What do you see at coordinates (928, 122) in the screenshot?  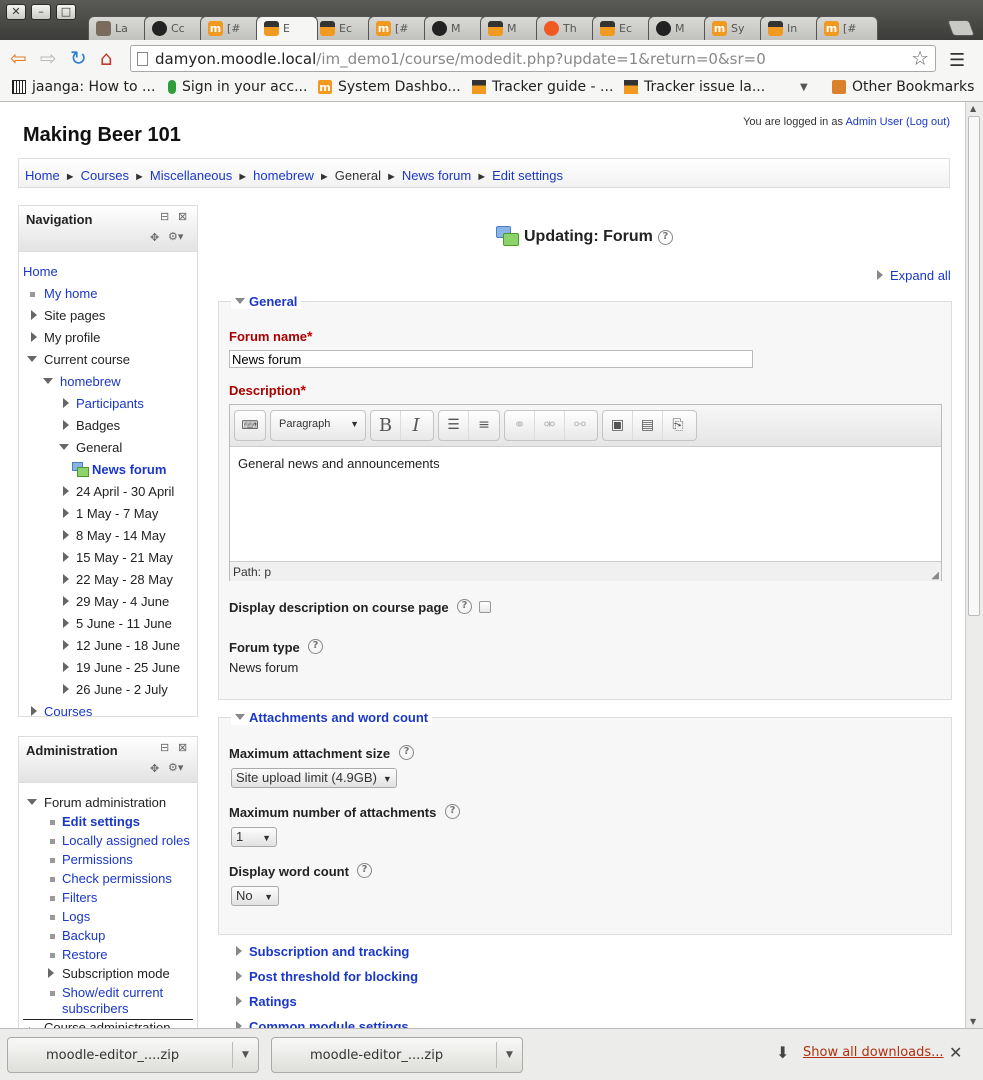 I see `logout-link: (Log out)` at bounding box center [928, 122].